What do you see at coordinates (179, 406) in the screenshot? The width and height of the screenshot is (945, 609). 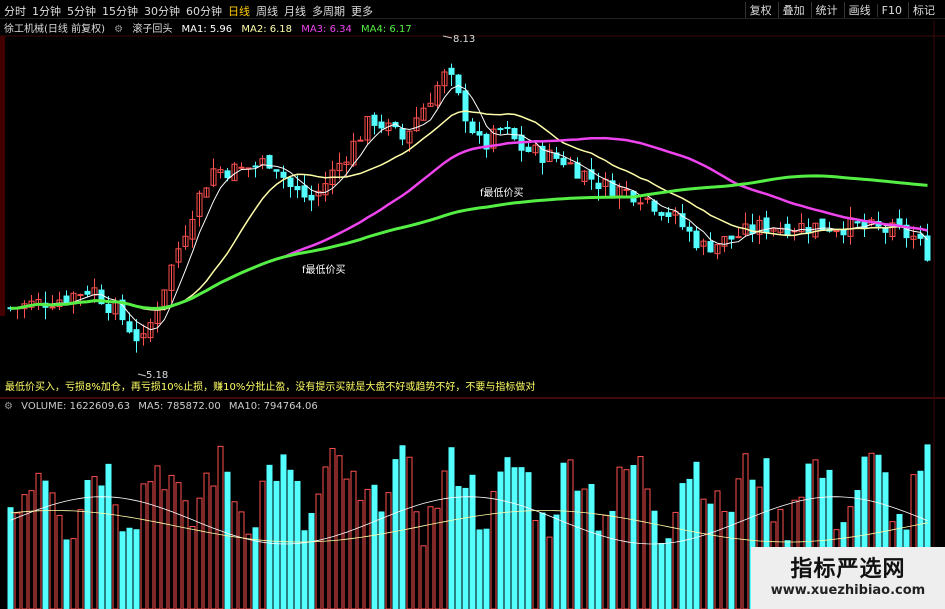 I see `volume-ma5: MA5: 785872.00` at bounding box center [179, 406].